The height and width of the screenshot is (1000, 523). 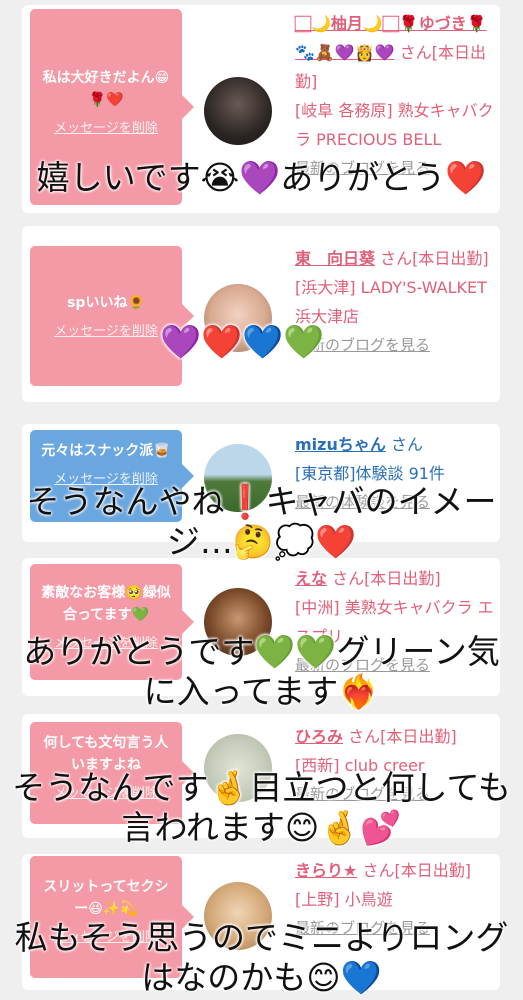 What do you see at coordinates (261, 177) in the screenshot?
I see `overlay-caption: 嬉しいです😭💜ありがとう❤️` at bounding box center [261, 177].